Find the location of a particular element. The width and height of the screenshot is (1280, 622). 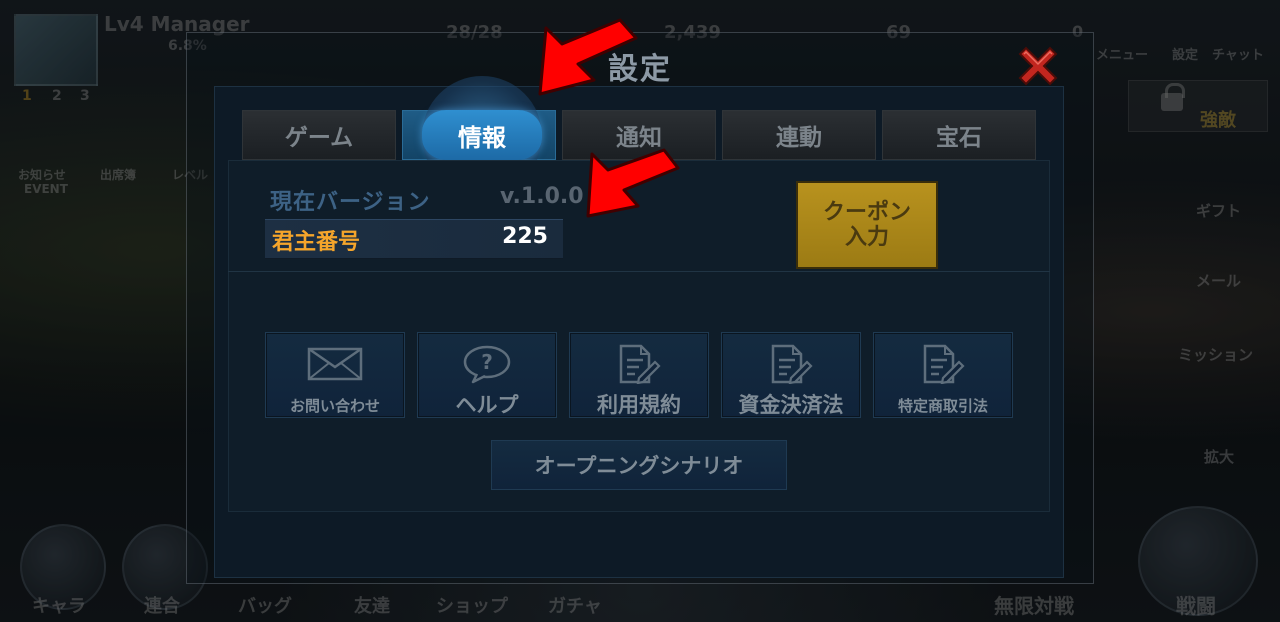

payment-law-label: 資金決済法 is located at coordinates (791, 405).